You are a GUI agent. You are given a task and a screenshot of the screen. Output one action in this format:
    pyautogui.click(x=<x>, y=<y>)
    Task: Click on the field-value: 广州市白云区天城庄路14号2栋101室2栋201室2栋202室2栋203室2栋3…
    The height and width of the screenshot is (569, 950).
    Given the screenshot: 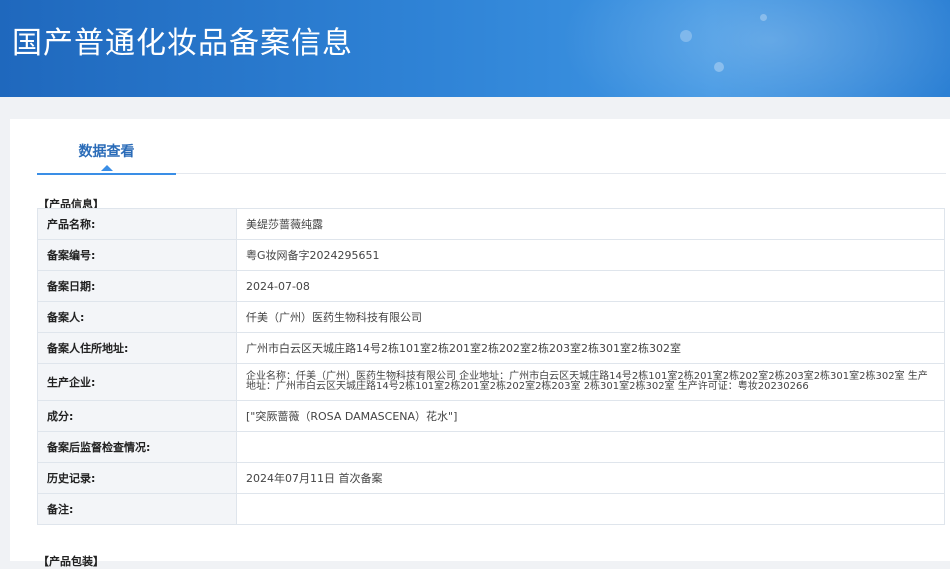 What is the action you would take?
    pyautogui.click(x=590, y=348)
    